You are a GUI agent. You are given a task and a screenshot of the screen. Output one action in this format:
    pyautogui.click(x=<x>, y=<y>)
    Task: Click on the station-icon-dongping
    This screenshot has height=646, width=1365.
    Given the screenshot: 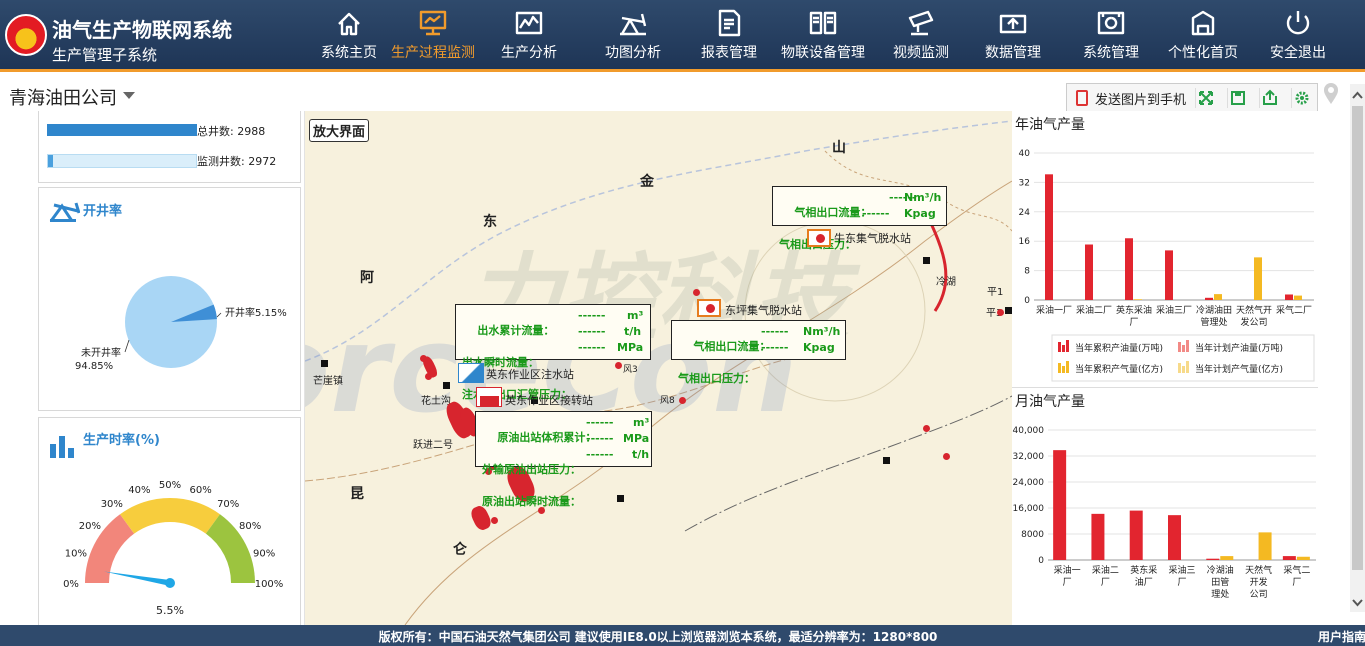 What is the action you would take?
    pyautogui.click(x=709, y=308)
    